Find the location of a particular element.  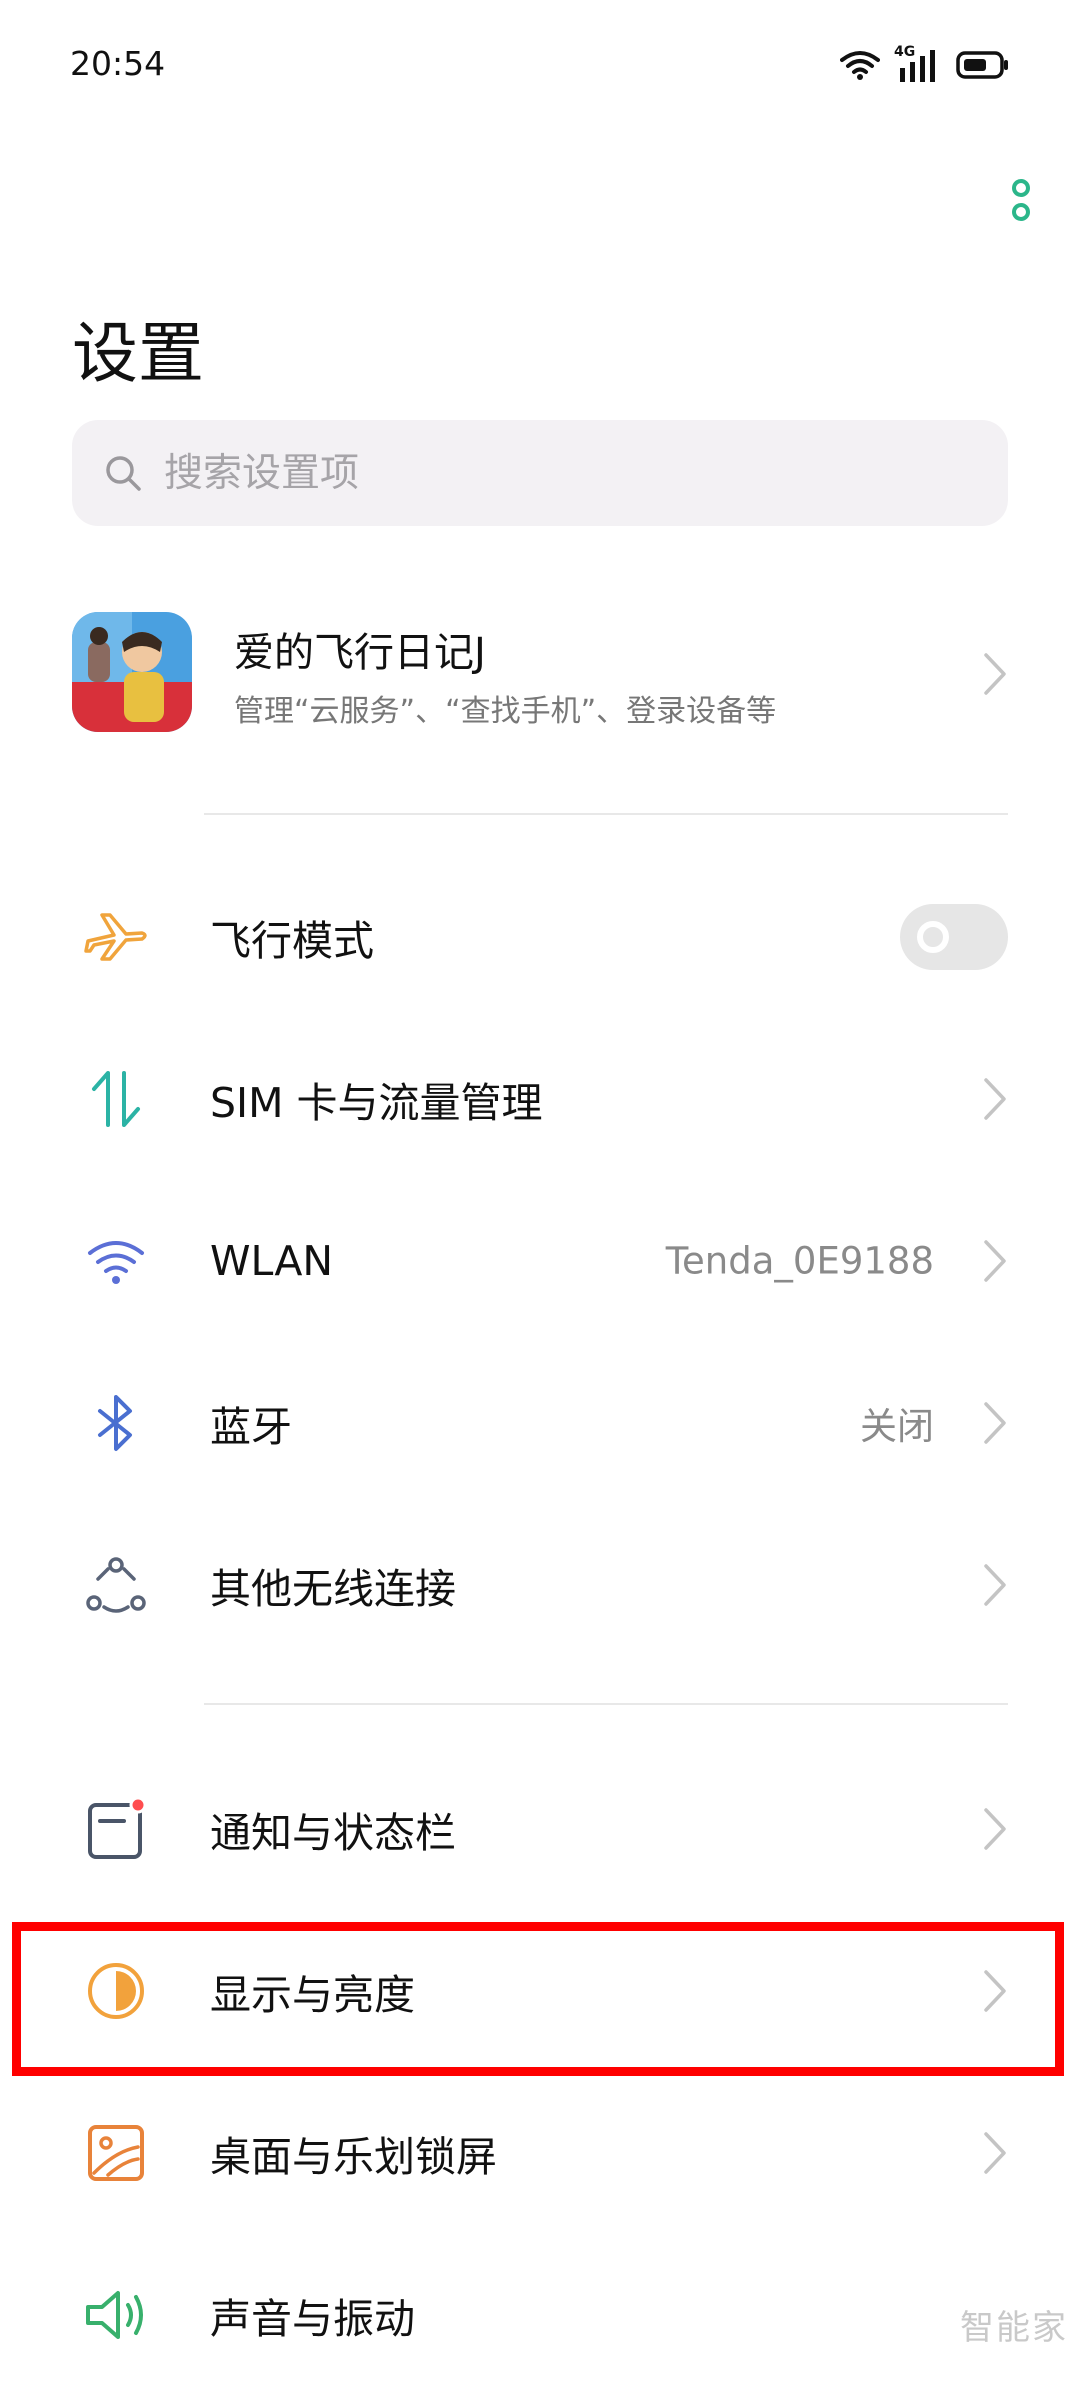

setting-sound-vibration: 声音与振动 is located at coordinates (540, 2315).